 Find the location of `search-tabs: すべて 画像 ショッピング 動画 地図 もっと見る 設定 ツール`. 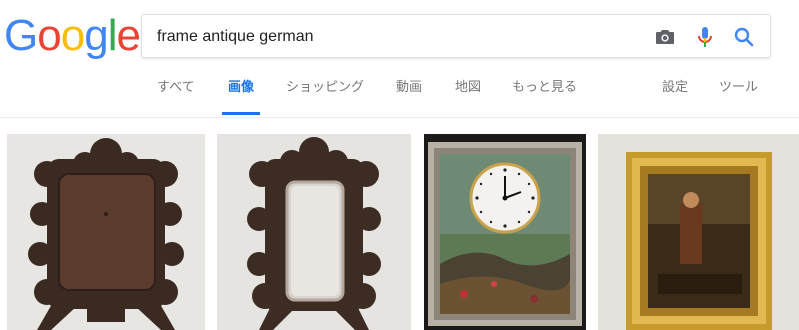

search-tabs: すべて 画像 ショッピング 動画 地図 もっと見る 設定 ツール is located at coordinates (399, 97).